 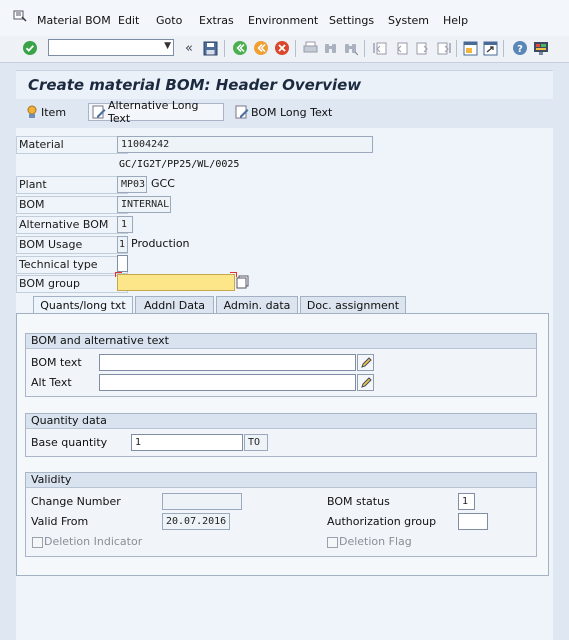 I want to click on deletion-flag-checkbox, so click(x=332, y=542).